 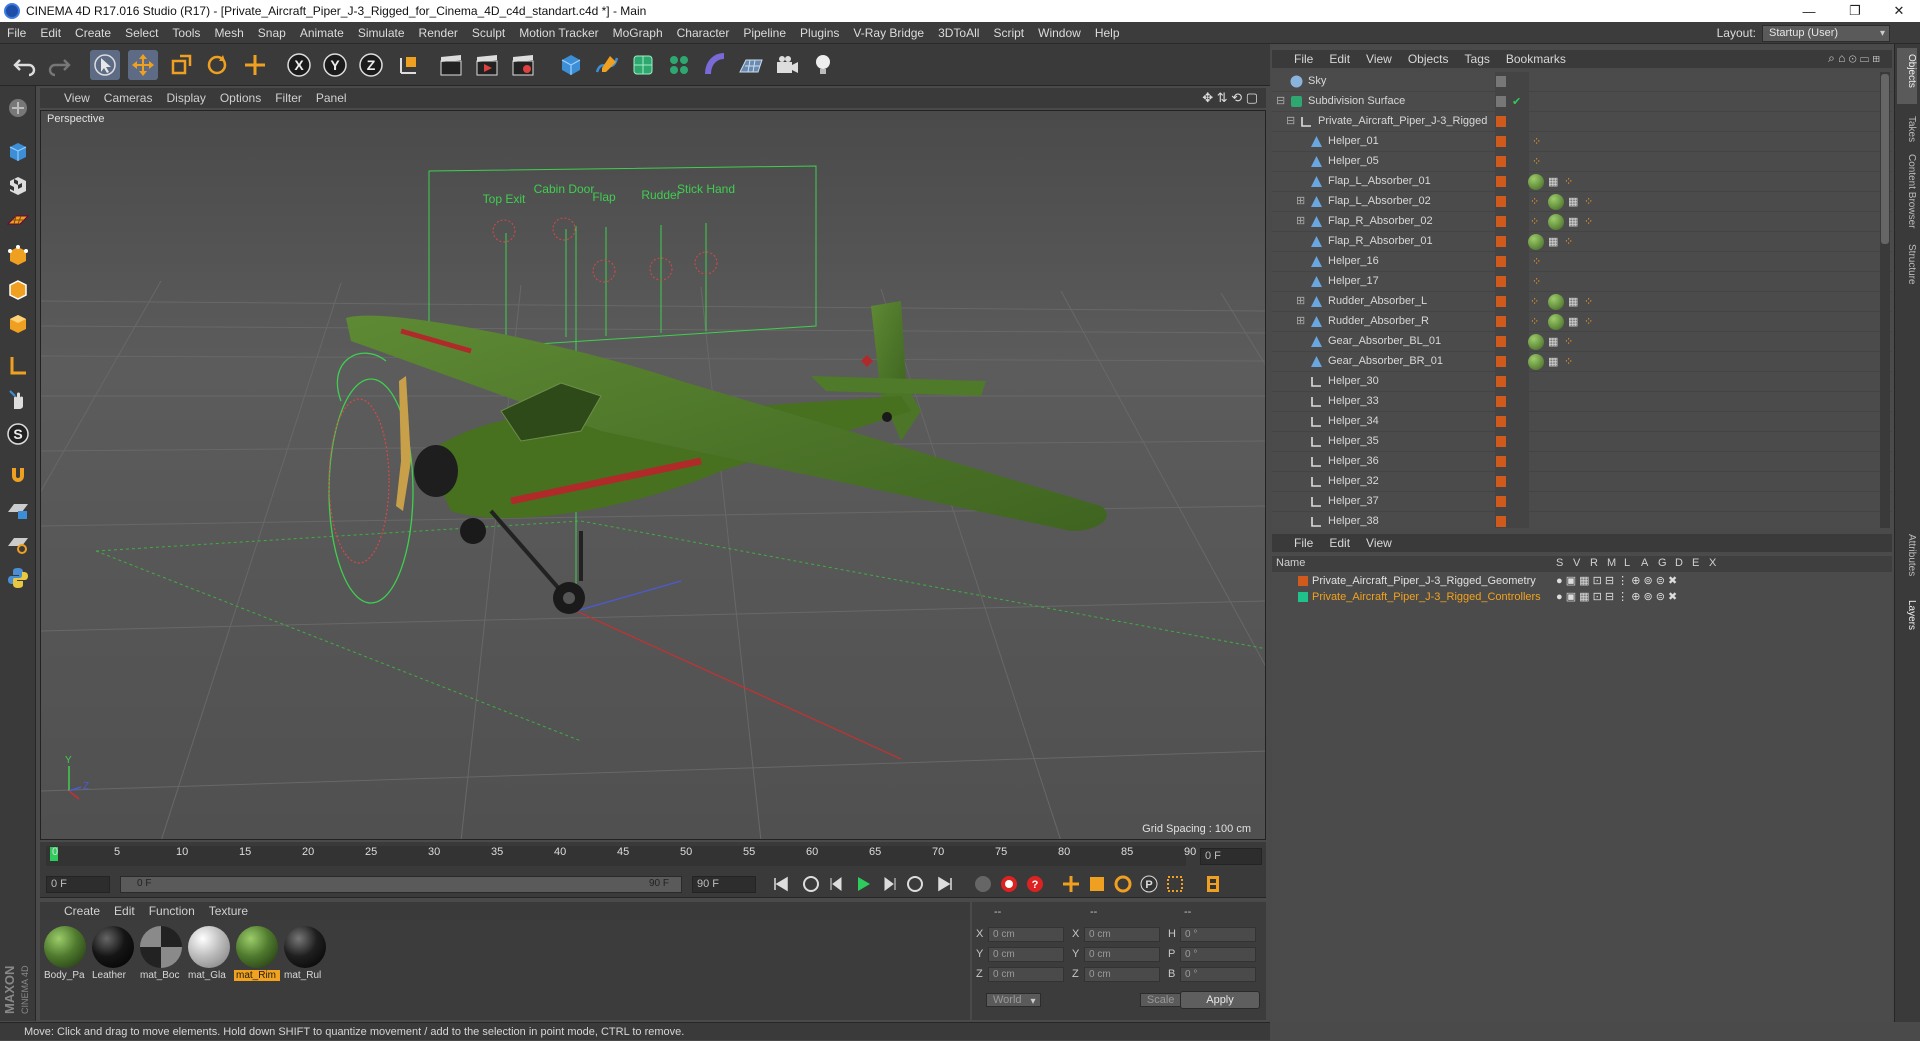 I want to click on tweak-mode-button, so click(x=18, y=400).